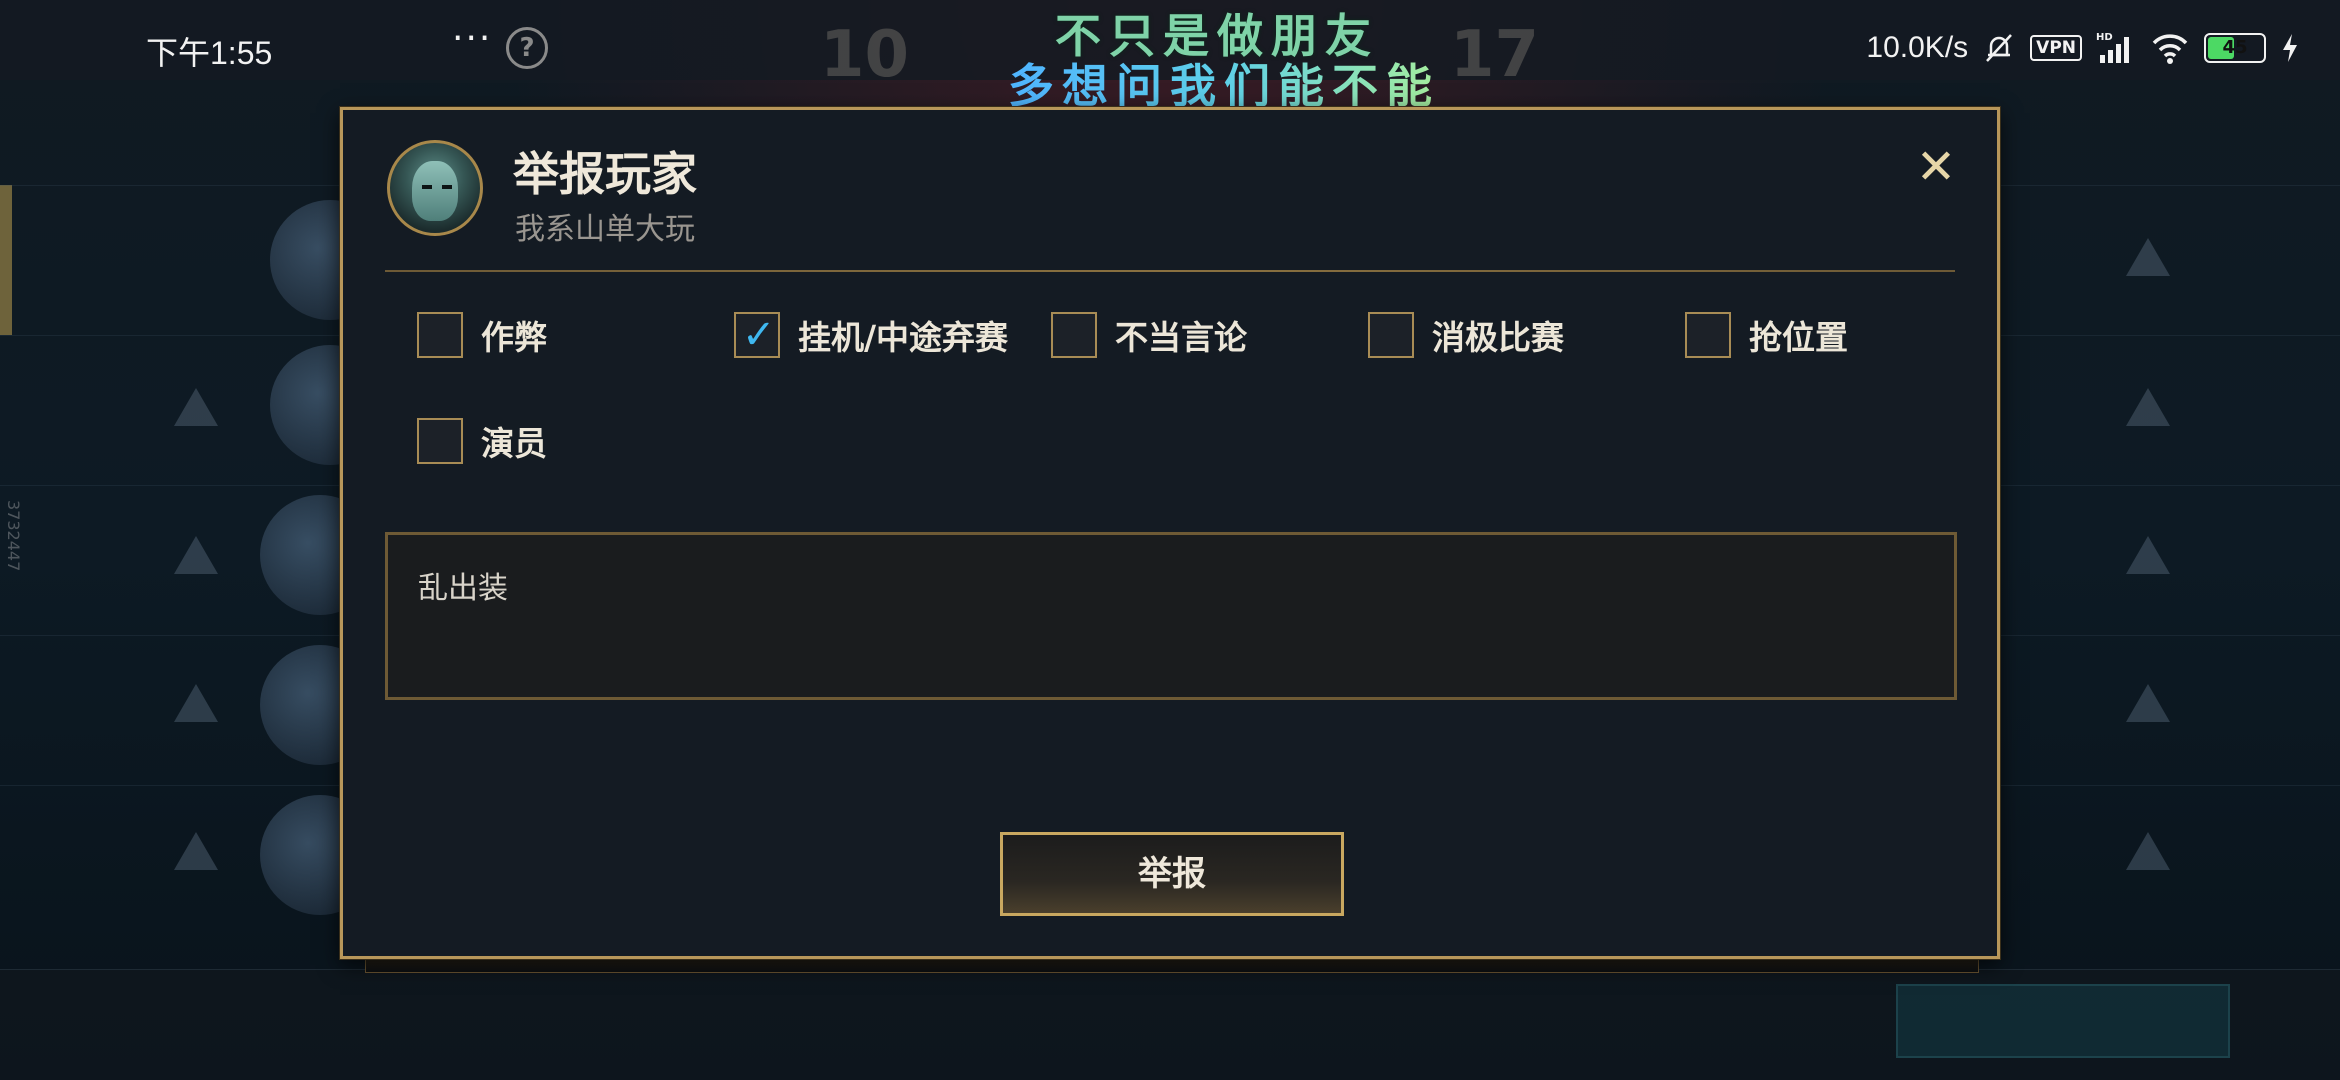 This screenshot has width=2340, height=1080. What do you see at coordinates (2112, 47) in the screenshot?
I see `signal-icon: HD` at bounding box center [2112, 47].